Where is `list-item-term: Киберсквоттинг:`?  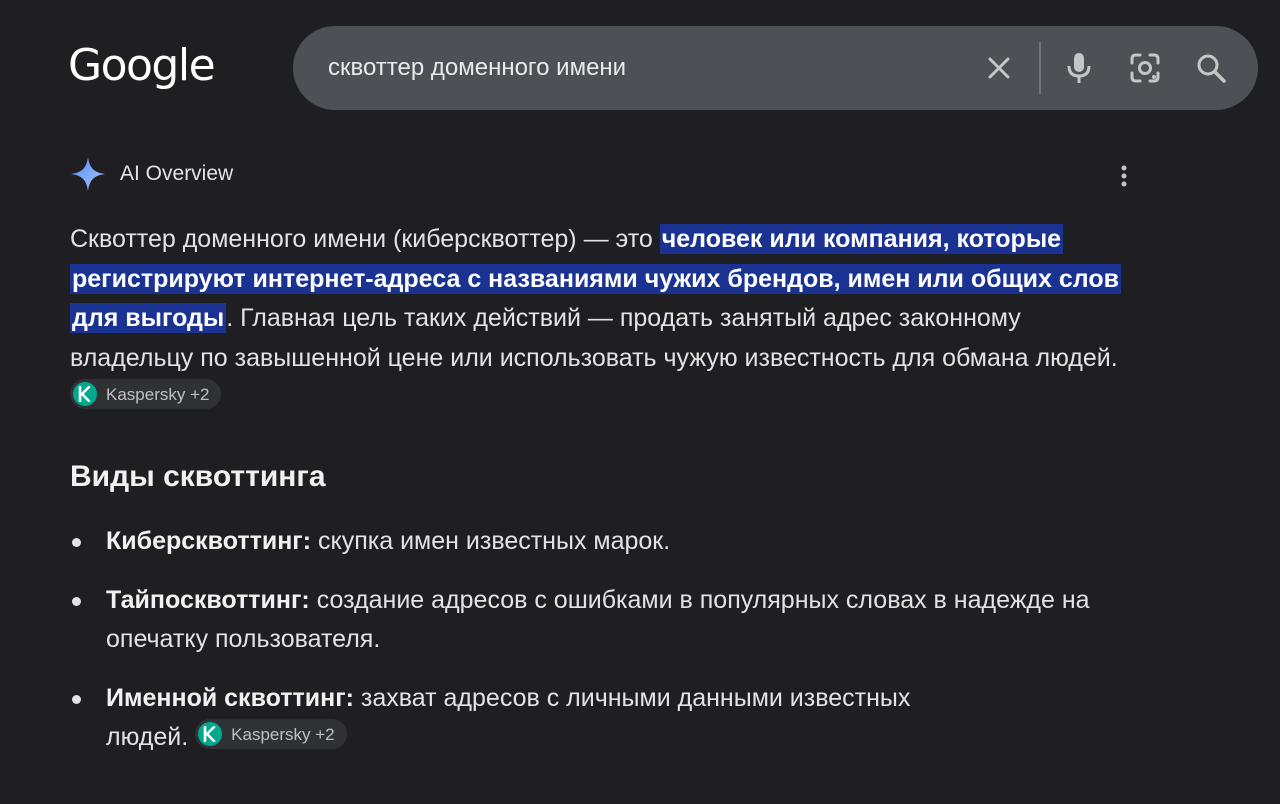 list-item-term: Киберсквоттинг: is located at coordinates (209, 541).